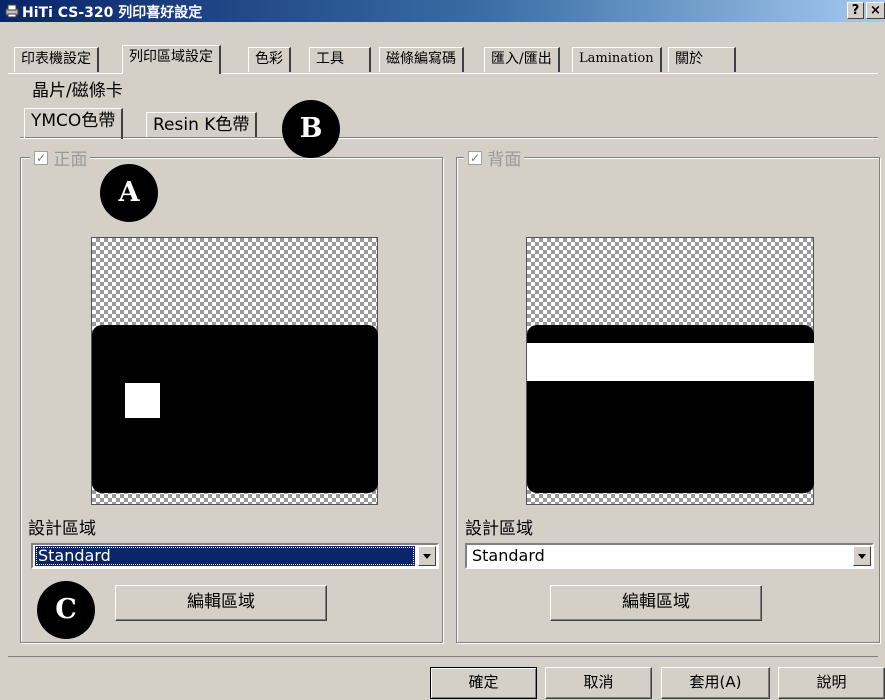 This screenshot has width=885, height=700. What do you see at coordinates (129, 193) in the screenshot?
I see `marker-a: A` at bounding box center [129, 193].